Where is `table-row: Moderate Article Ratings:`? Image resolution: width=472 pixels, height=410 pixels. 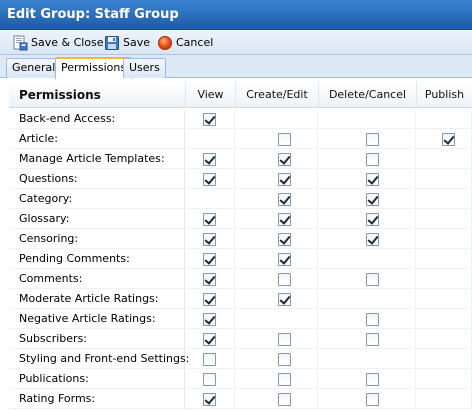 table-row: Moderate Article Ratings: is located at coordinates (240, 299).